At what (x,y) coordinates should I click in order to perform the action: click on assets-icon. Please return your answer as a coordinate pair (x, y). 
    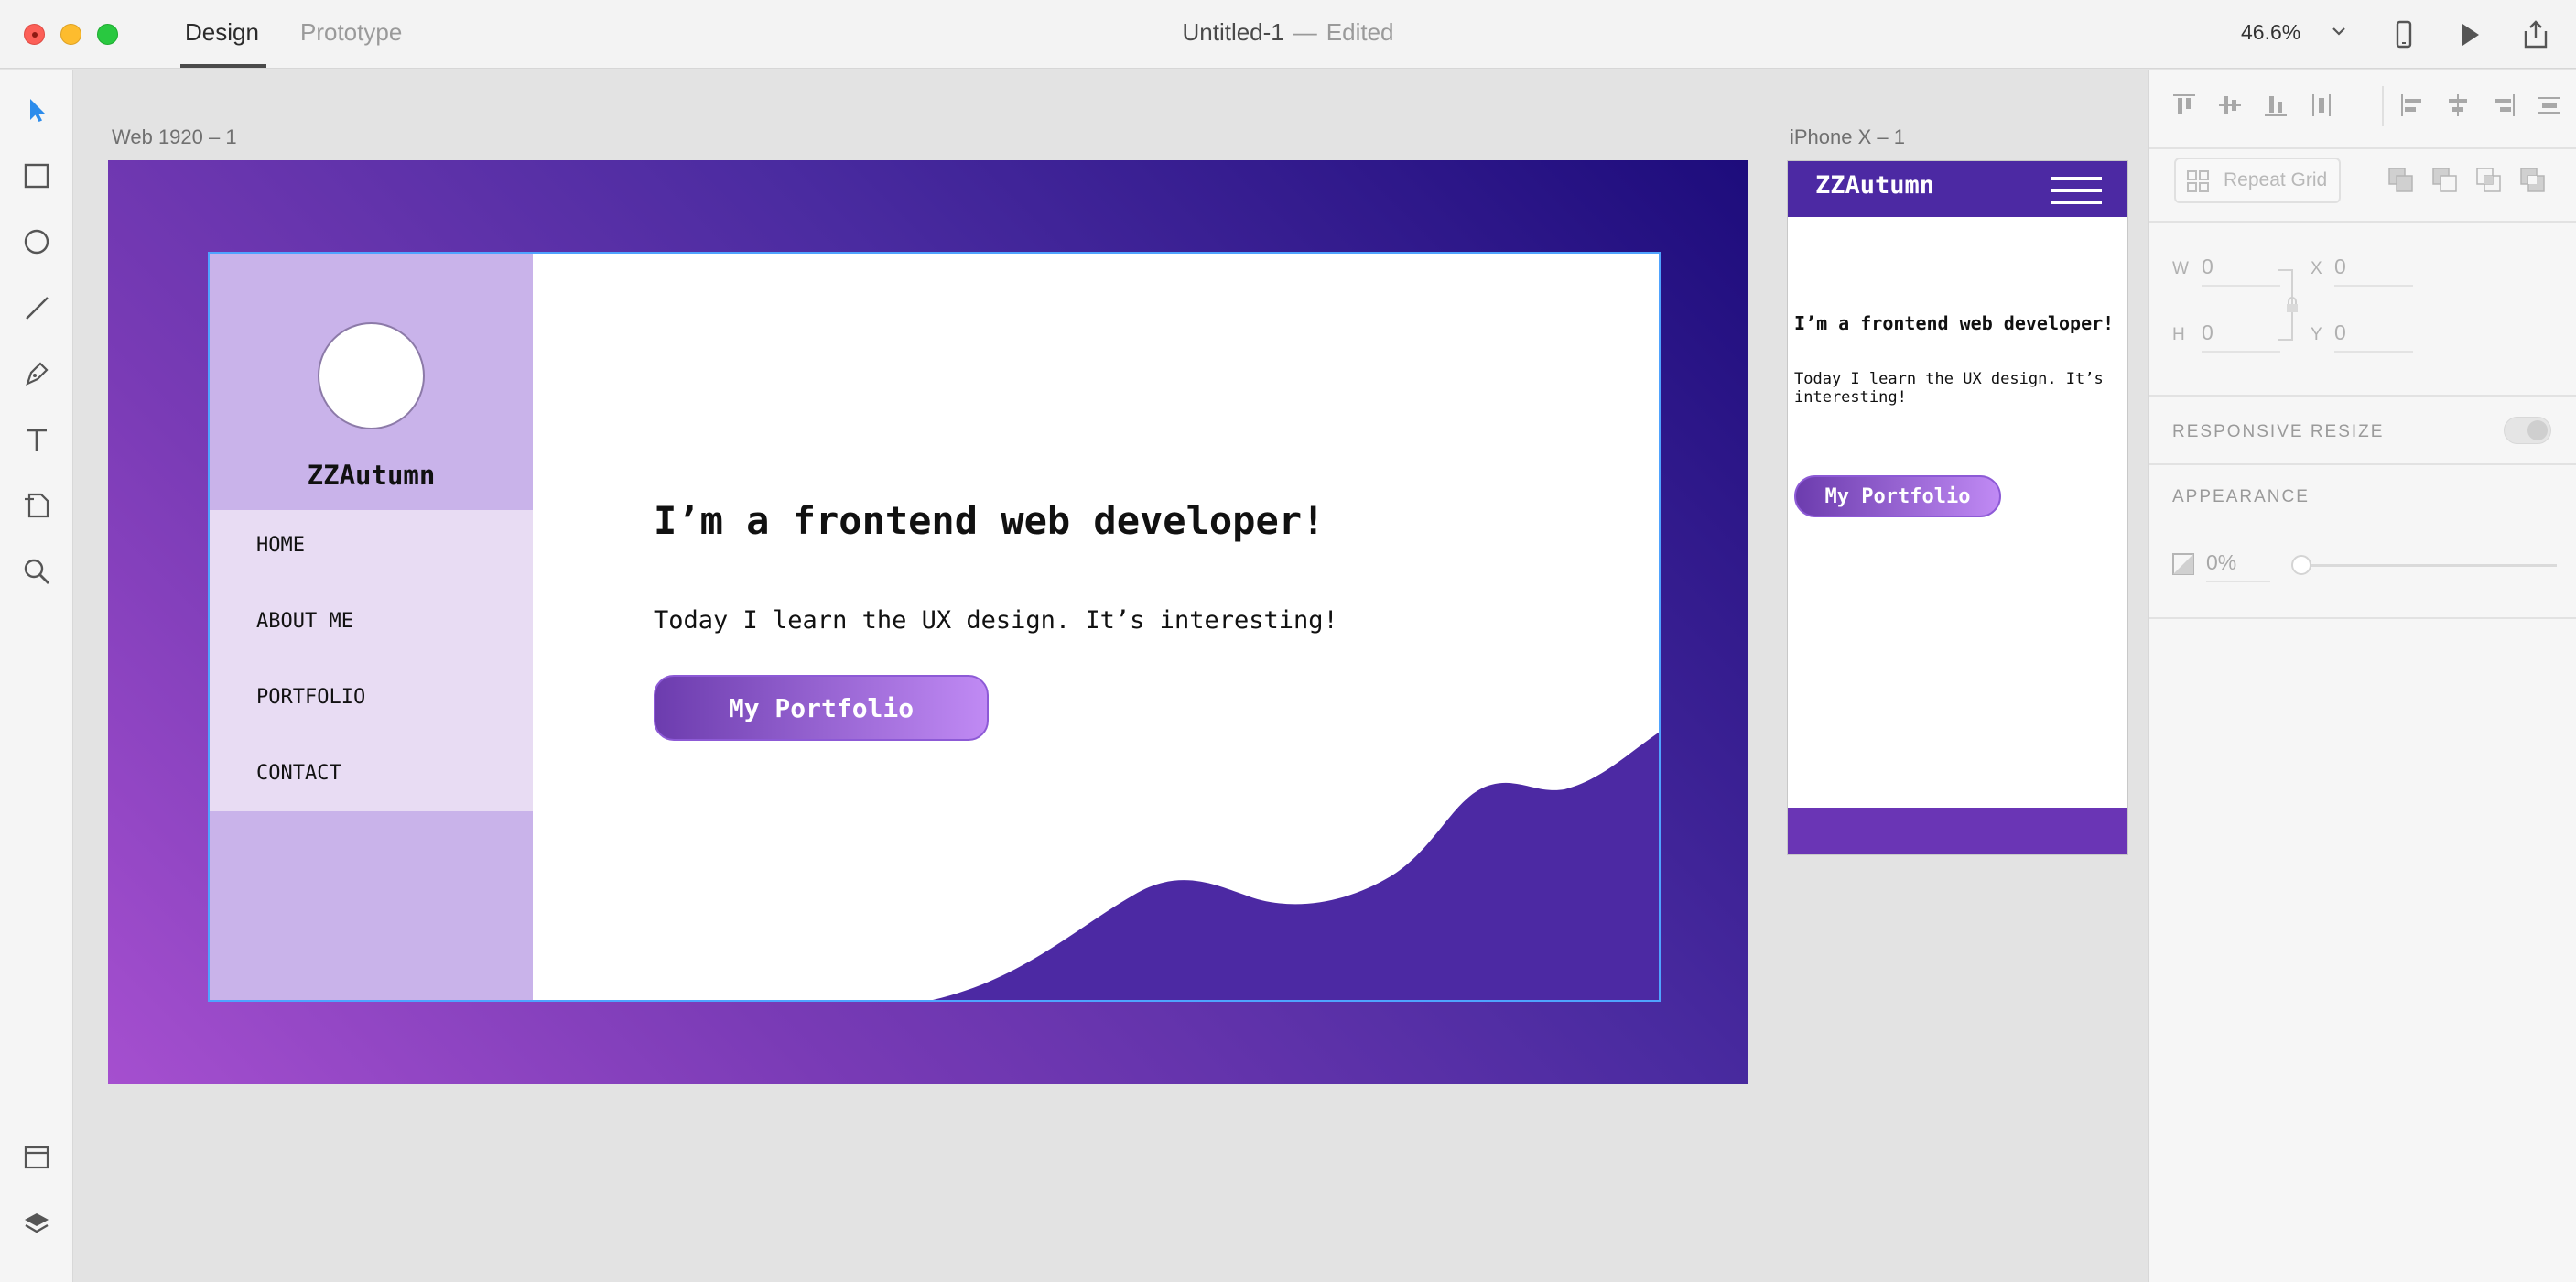
    Looking at the image, I should click on (37, 1157).